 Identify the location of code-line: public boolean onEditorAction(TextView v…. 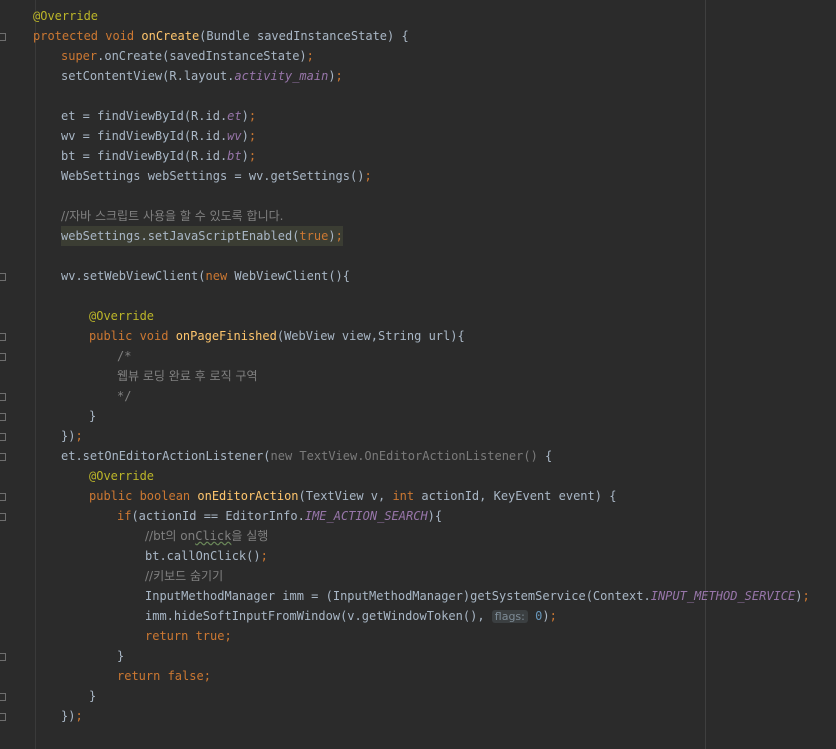
(352, 496).